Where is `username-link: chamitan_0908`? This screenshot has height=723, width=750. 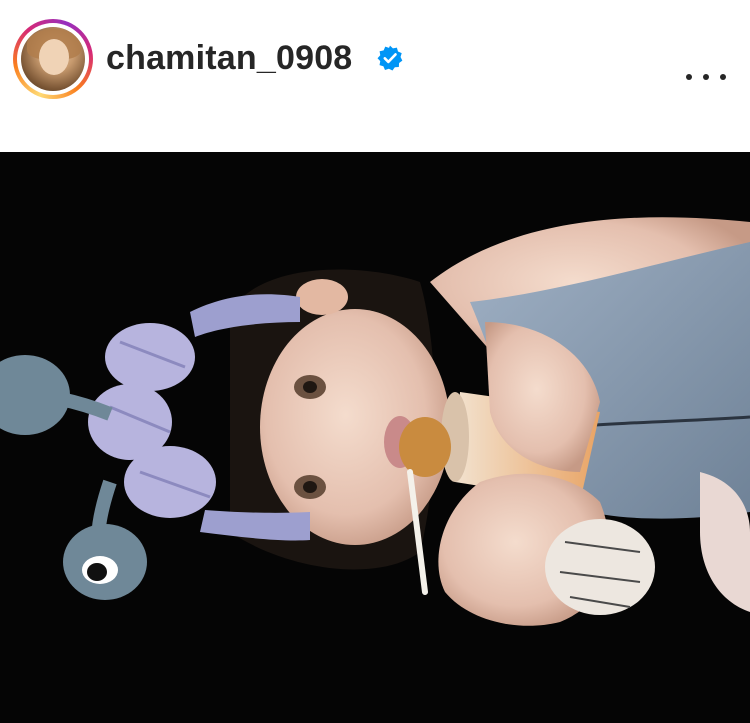 username-link: chamitan_0908 is located at coordinates (229, 58).